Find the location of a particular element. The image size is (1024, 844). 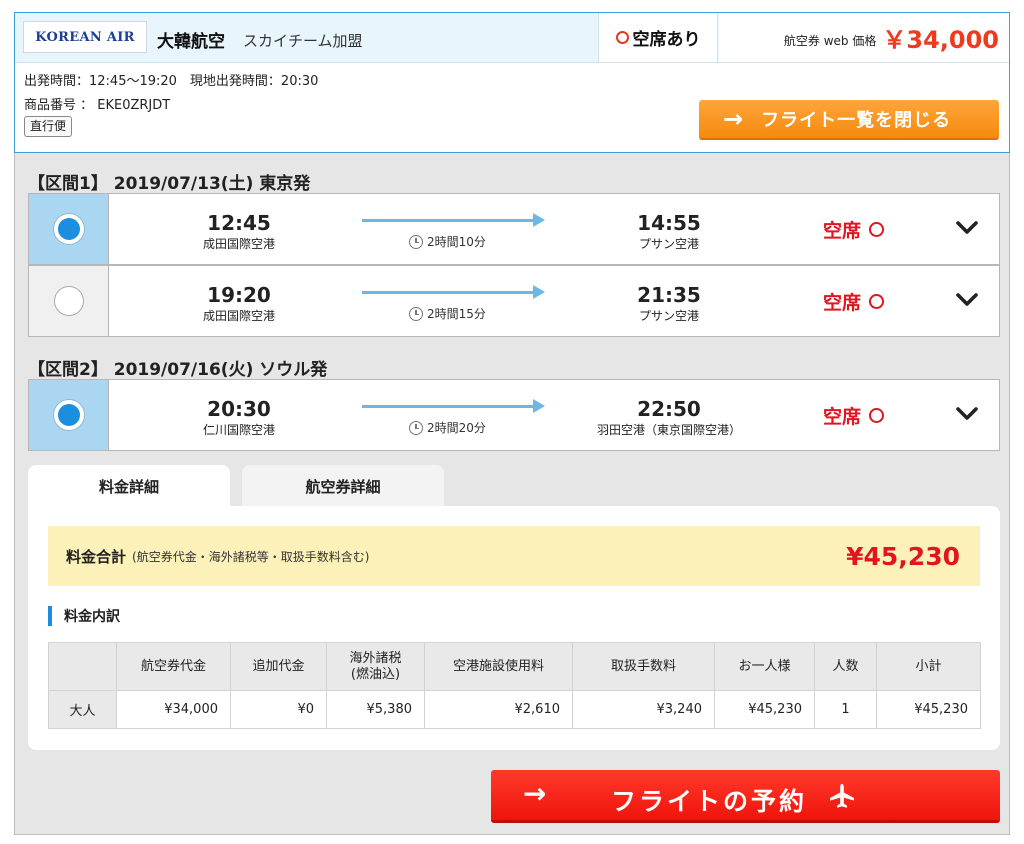

arrival-time: 22:50 is located at coordinates (669, 409).